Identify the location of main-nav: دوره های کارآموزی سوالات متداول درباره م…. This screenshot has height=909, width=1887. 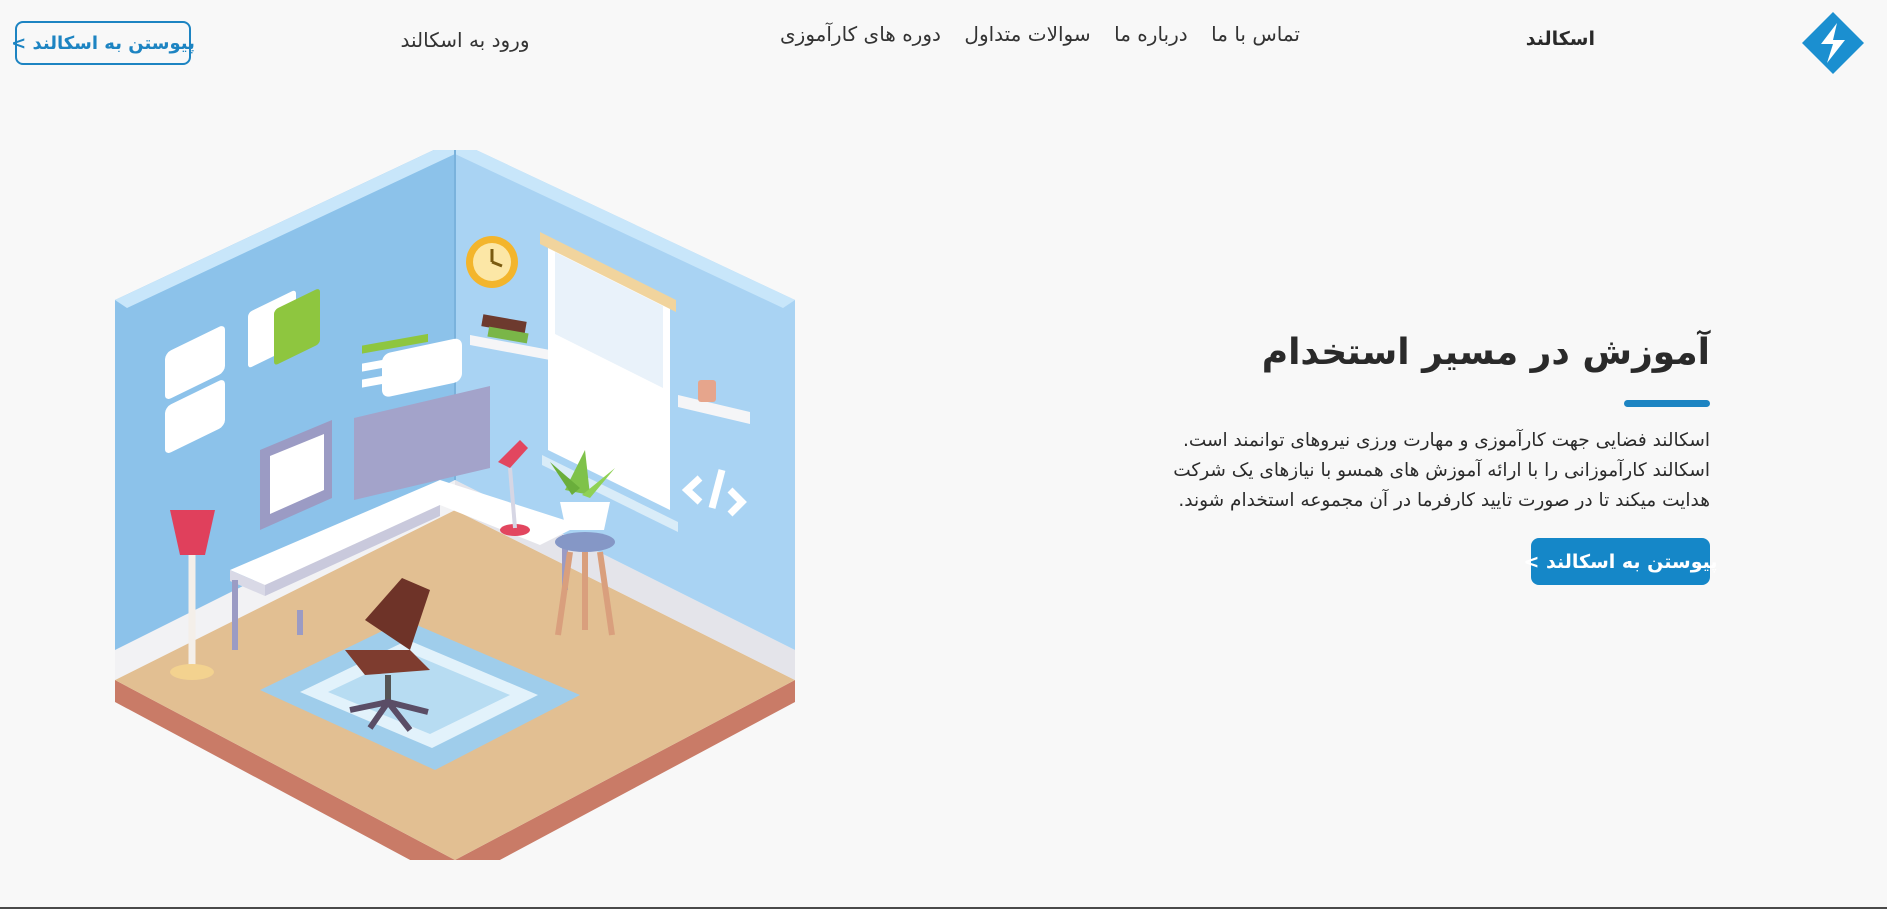
(1040, 34).